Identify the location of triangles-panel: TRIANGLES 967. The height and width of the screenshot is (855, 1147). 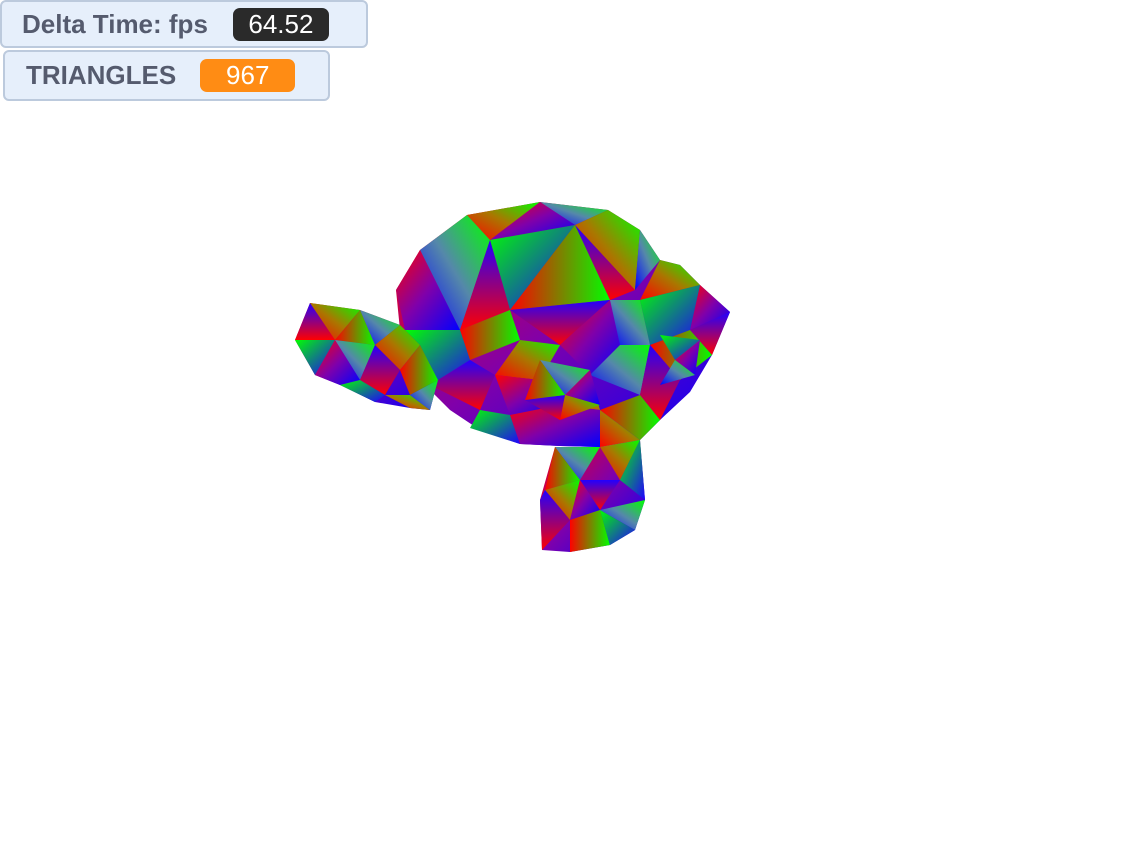
(166, 75).